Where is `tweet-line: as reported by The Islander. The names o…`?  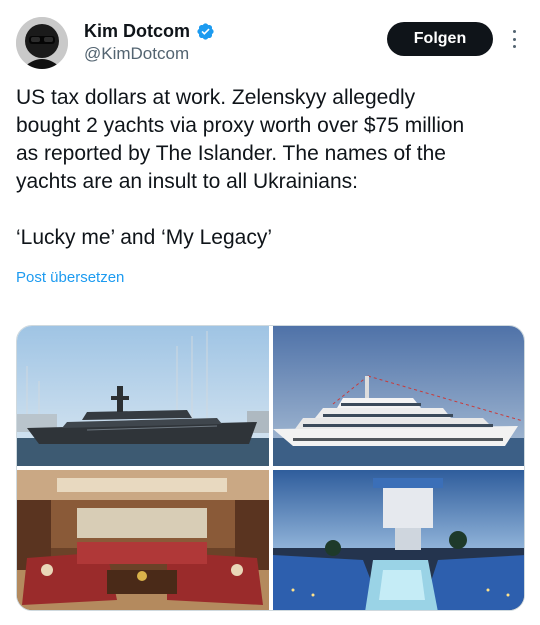
tweet-line: as reported by The Islander. The names o… is located at coordinates (231, 153).